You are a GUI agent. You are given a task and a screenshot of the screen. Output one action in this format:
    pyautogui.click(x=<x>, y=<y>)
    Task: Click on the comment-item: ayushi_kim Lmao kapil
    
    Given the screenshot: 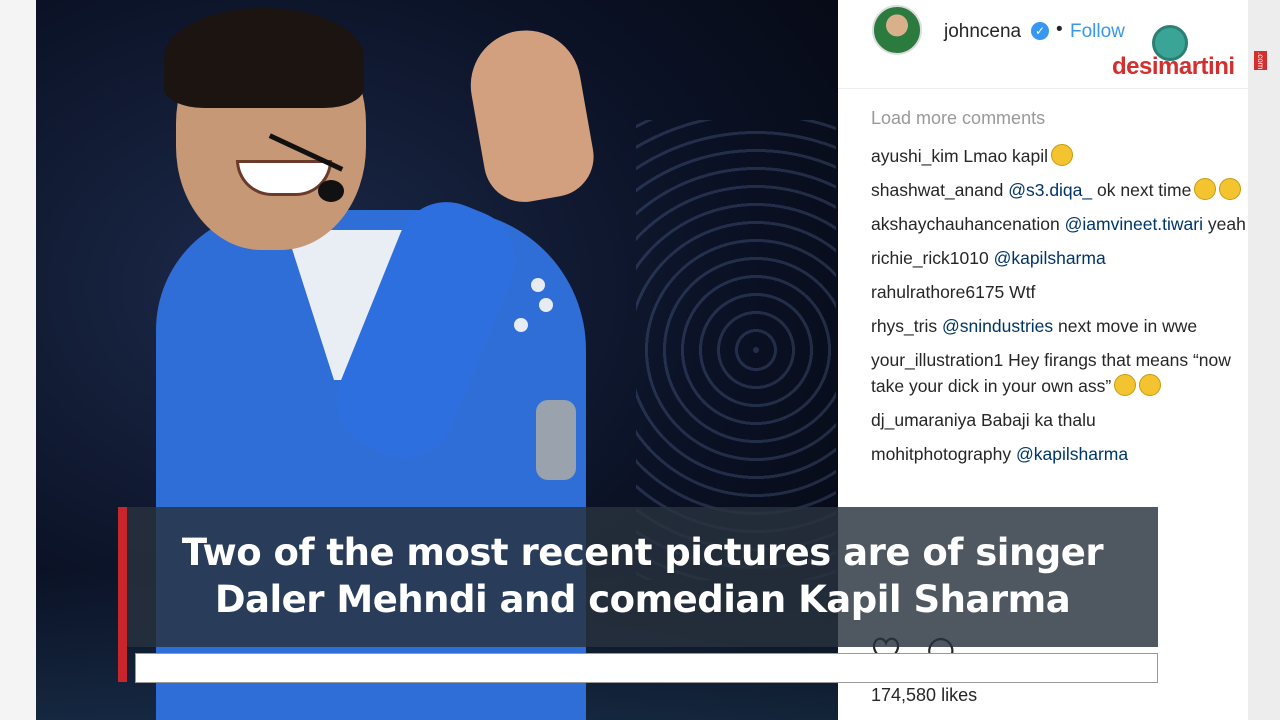 What is the action you would take?
    pyautogui.click(x=1059, y=156)
    